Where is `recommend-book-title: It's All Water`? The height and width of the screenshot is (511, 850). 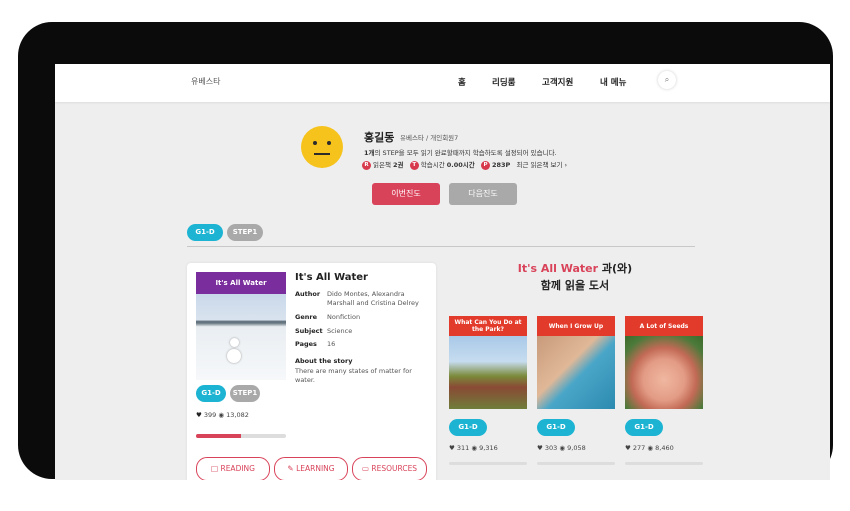
recommend-book-title: It's All Water is located at coordinates (558, 268).